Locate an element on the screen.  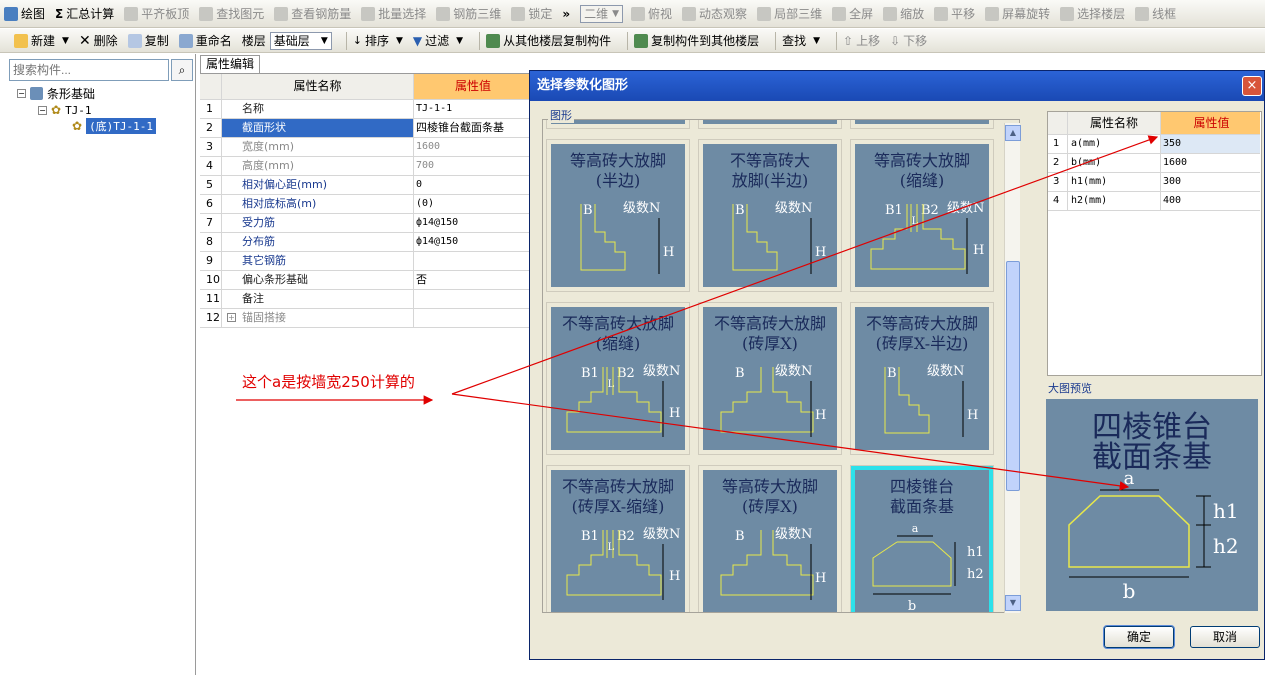
shape-thumbnail: 不等高砖大放脚 (缩缝) B1 B2 级数N L H is located at coordinates (618, 378).